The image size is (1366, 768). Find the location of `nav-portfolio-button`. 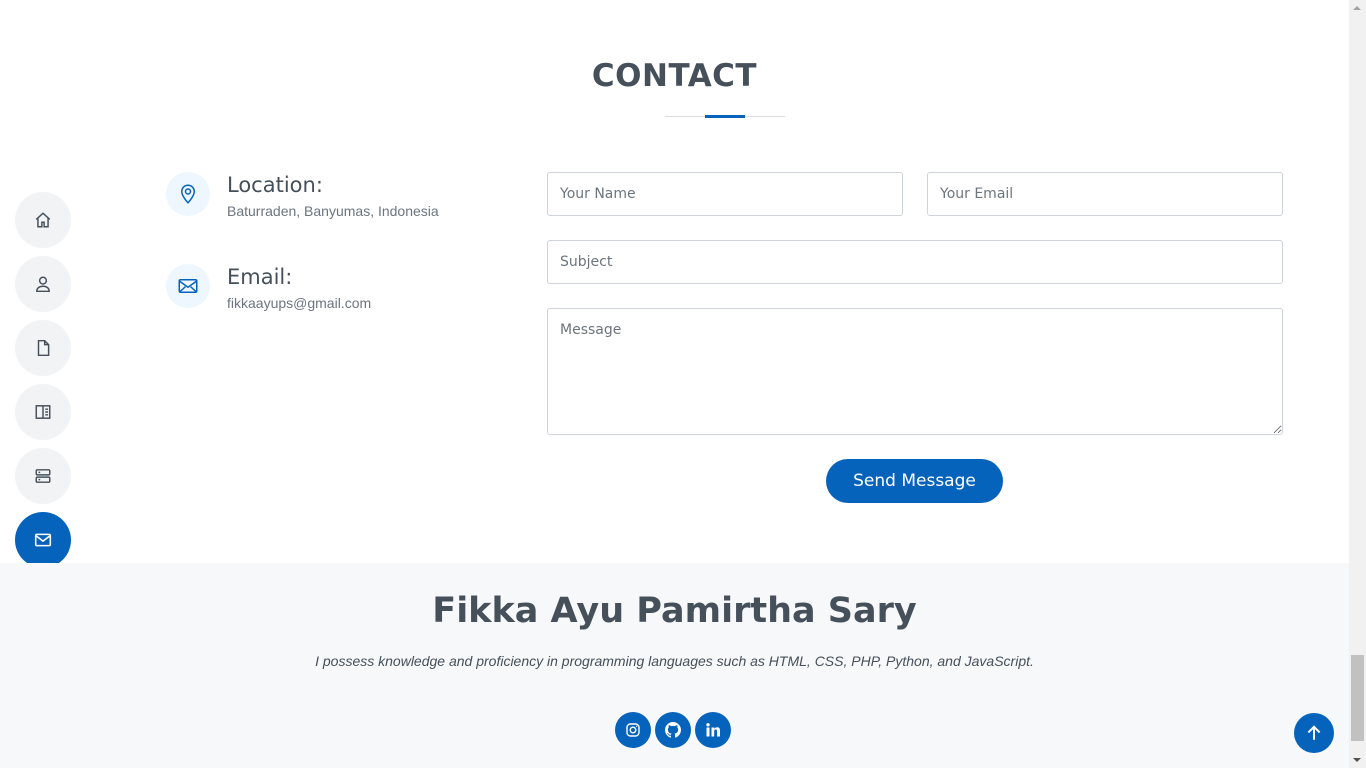

nav-portfolio-button is located at coordinates (43, 412).